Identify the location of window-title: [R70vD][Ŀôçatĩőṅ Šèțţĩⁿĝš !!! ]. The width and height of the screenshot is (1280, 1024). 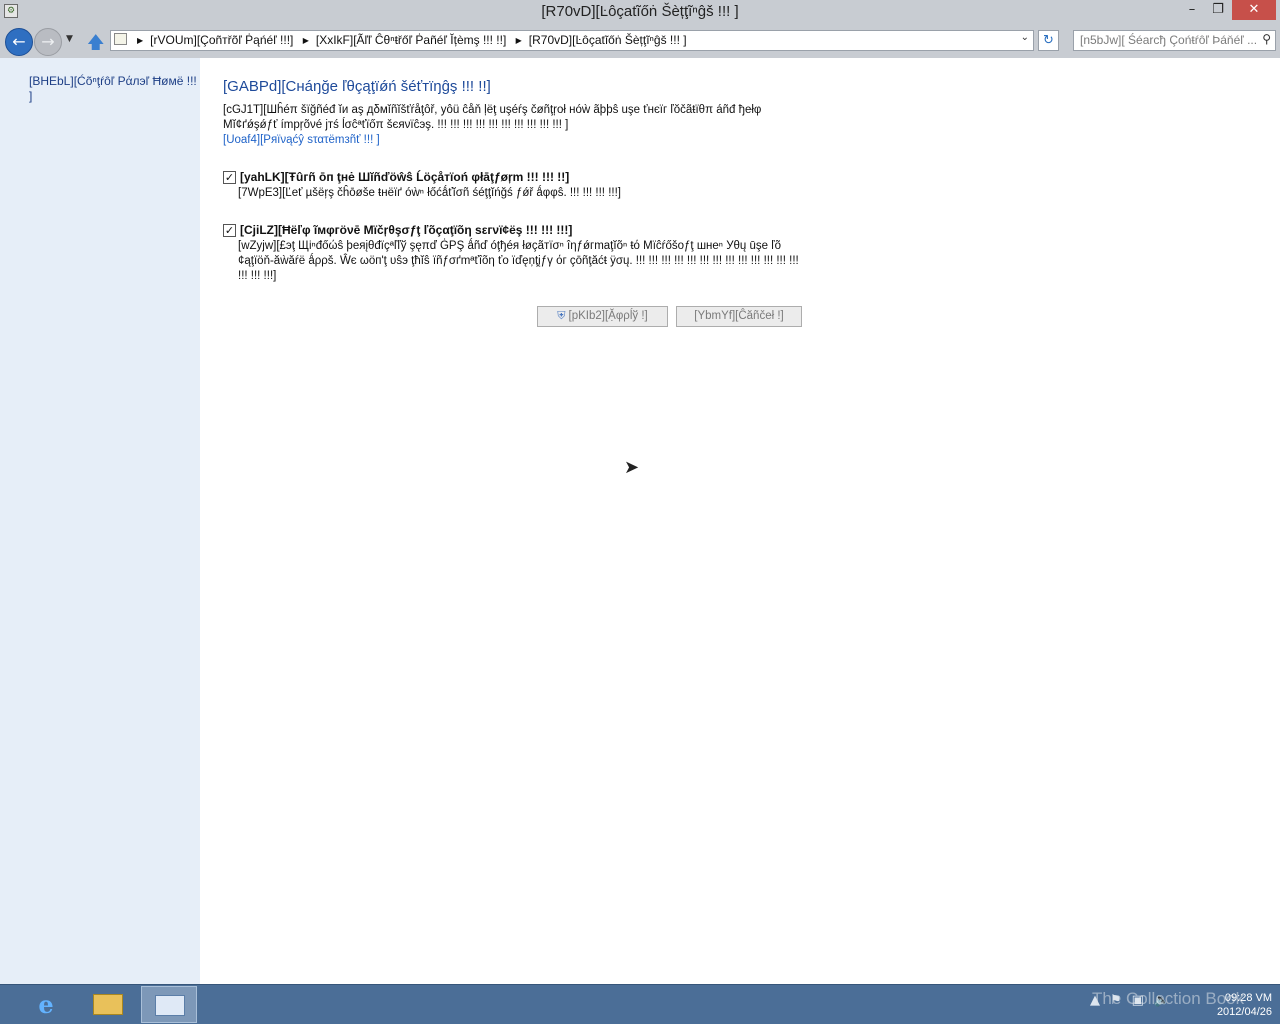
(640, 11).